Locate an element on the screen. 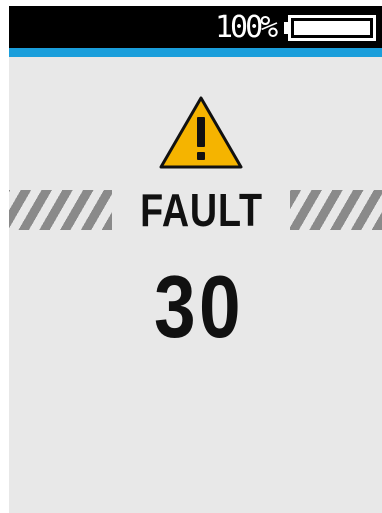 The width and height of the screenshot is (382, 513). battery-level-fill is located at coordinates (332, 28).